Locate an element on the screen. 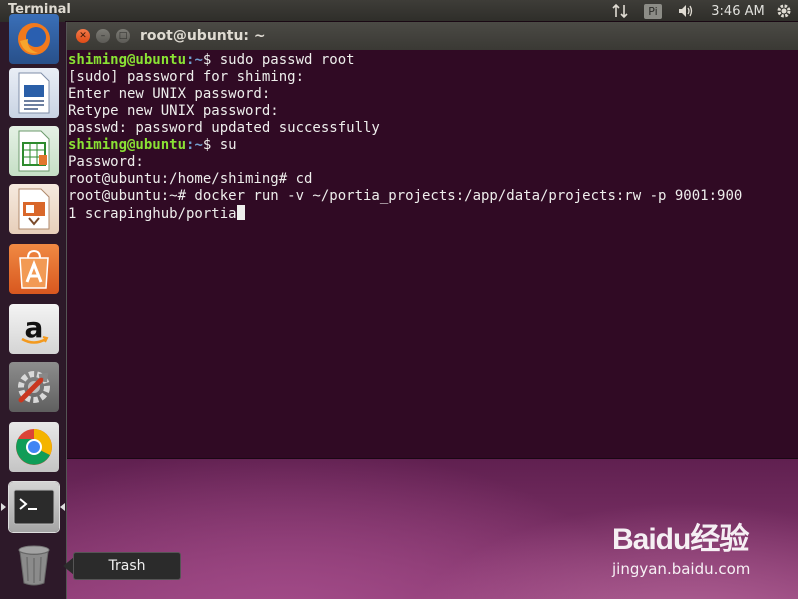 The image size is (798, 599). launcher-item-amazon: a is located at coordinates (34, 329).